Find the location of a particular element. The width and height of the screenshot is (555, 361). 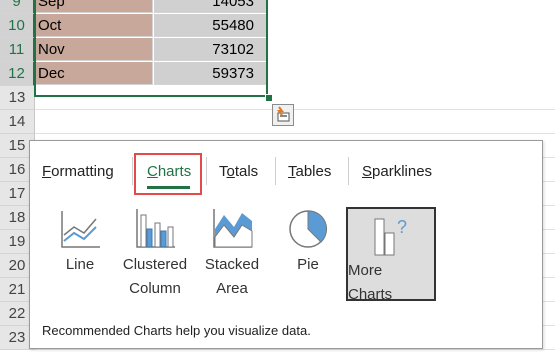

more-charts-icon: ? is located at coordinates (390, 236).